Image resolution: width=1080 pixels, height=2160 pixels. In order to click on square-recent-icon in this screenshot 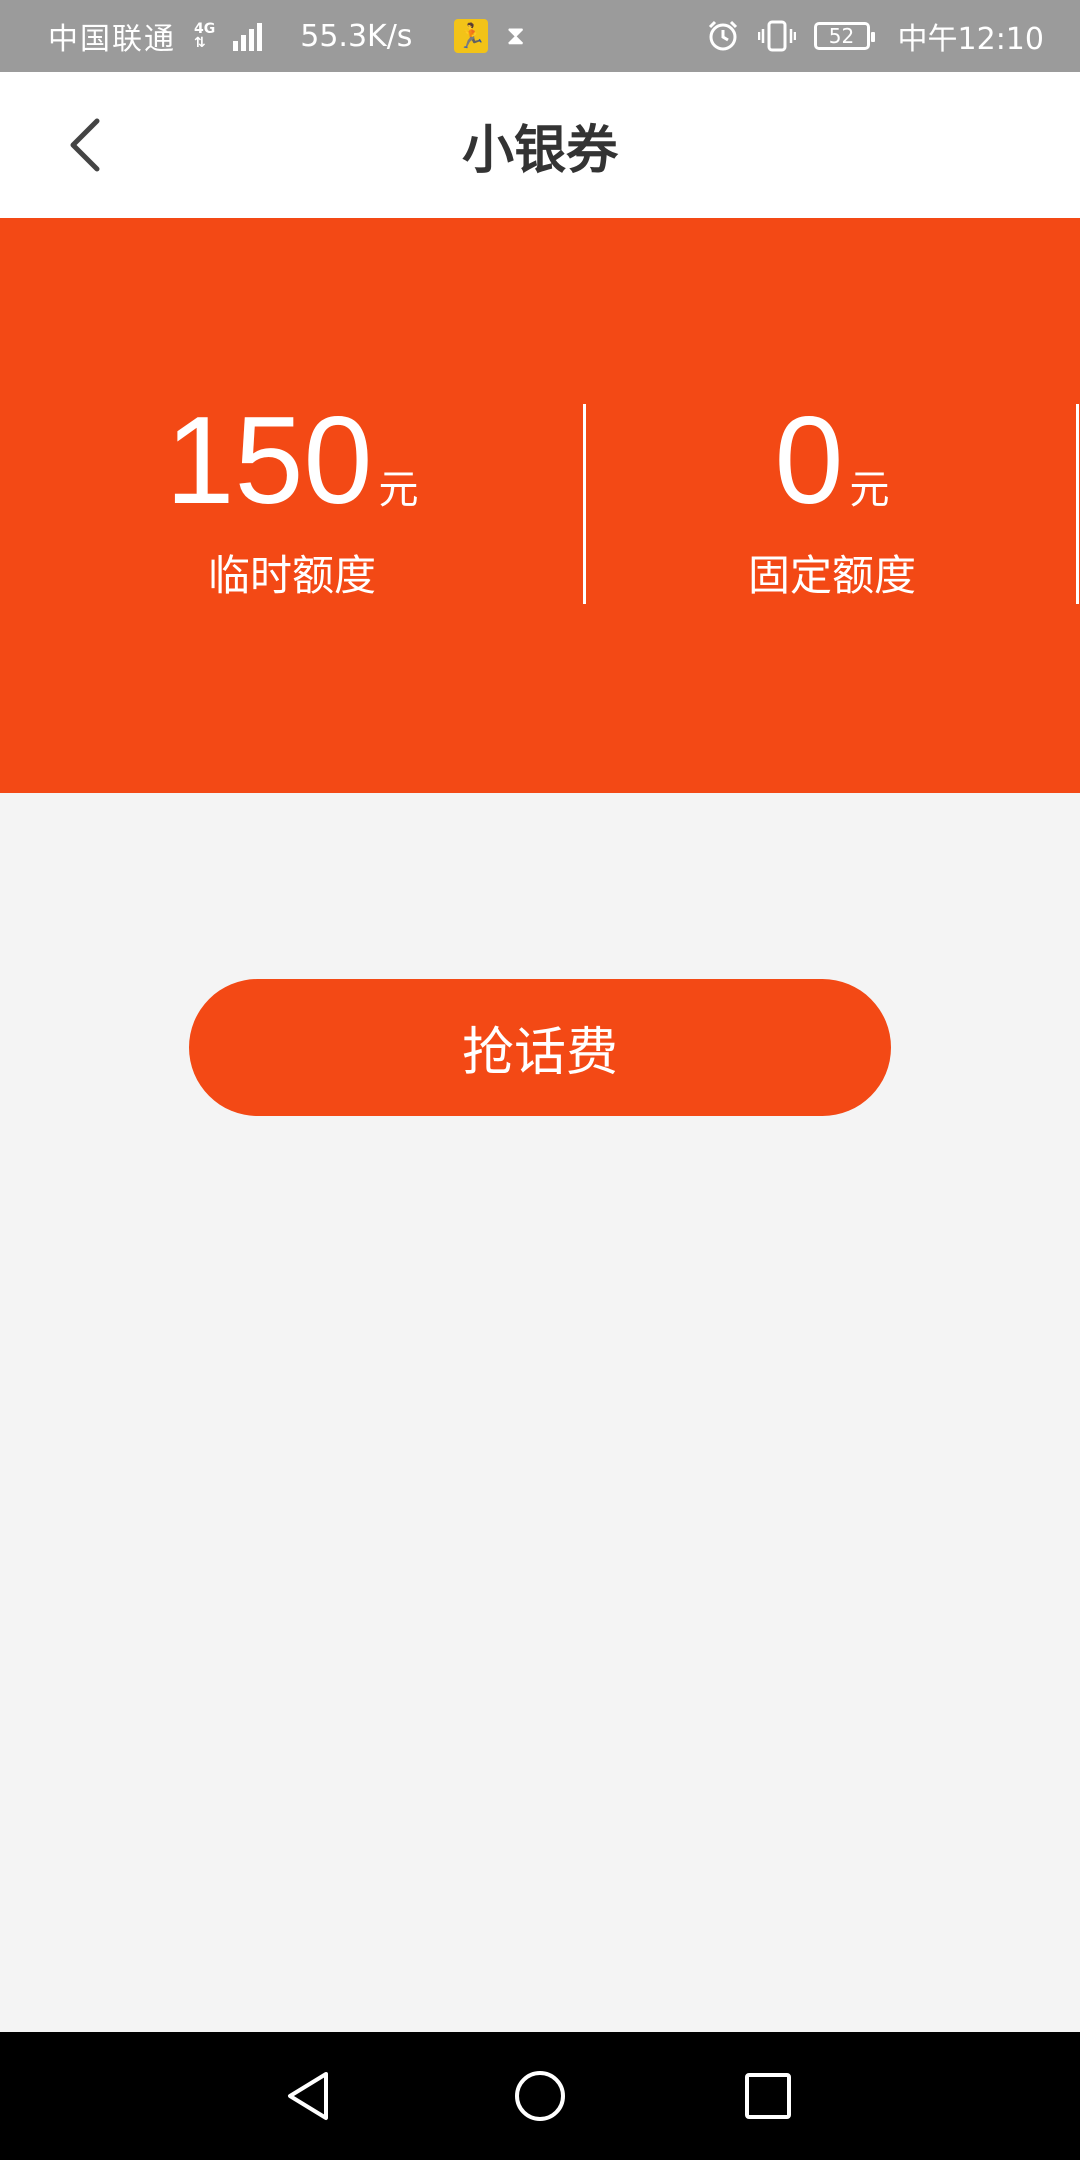, I will do `click(768, 2096)`.